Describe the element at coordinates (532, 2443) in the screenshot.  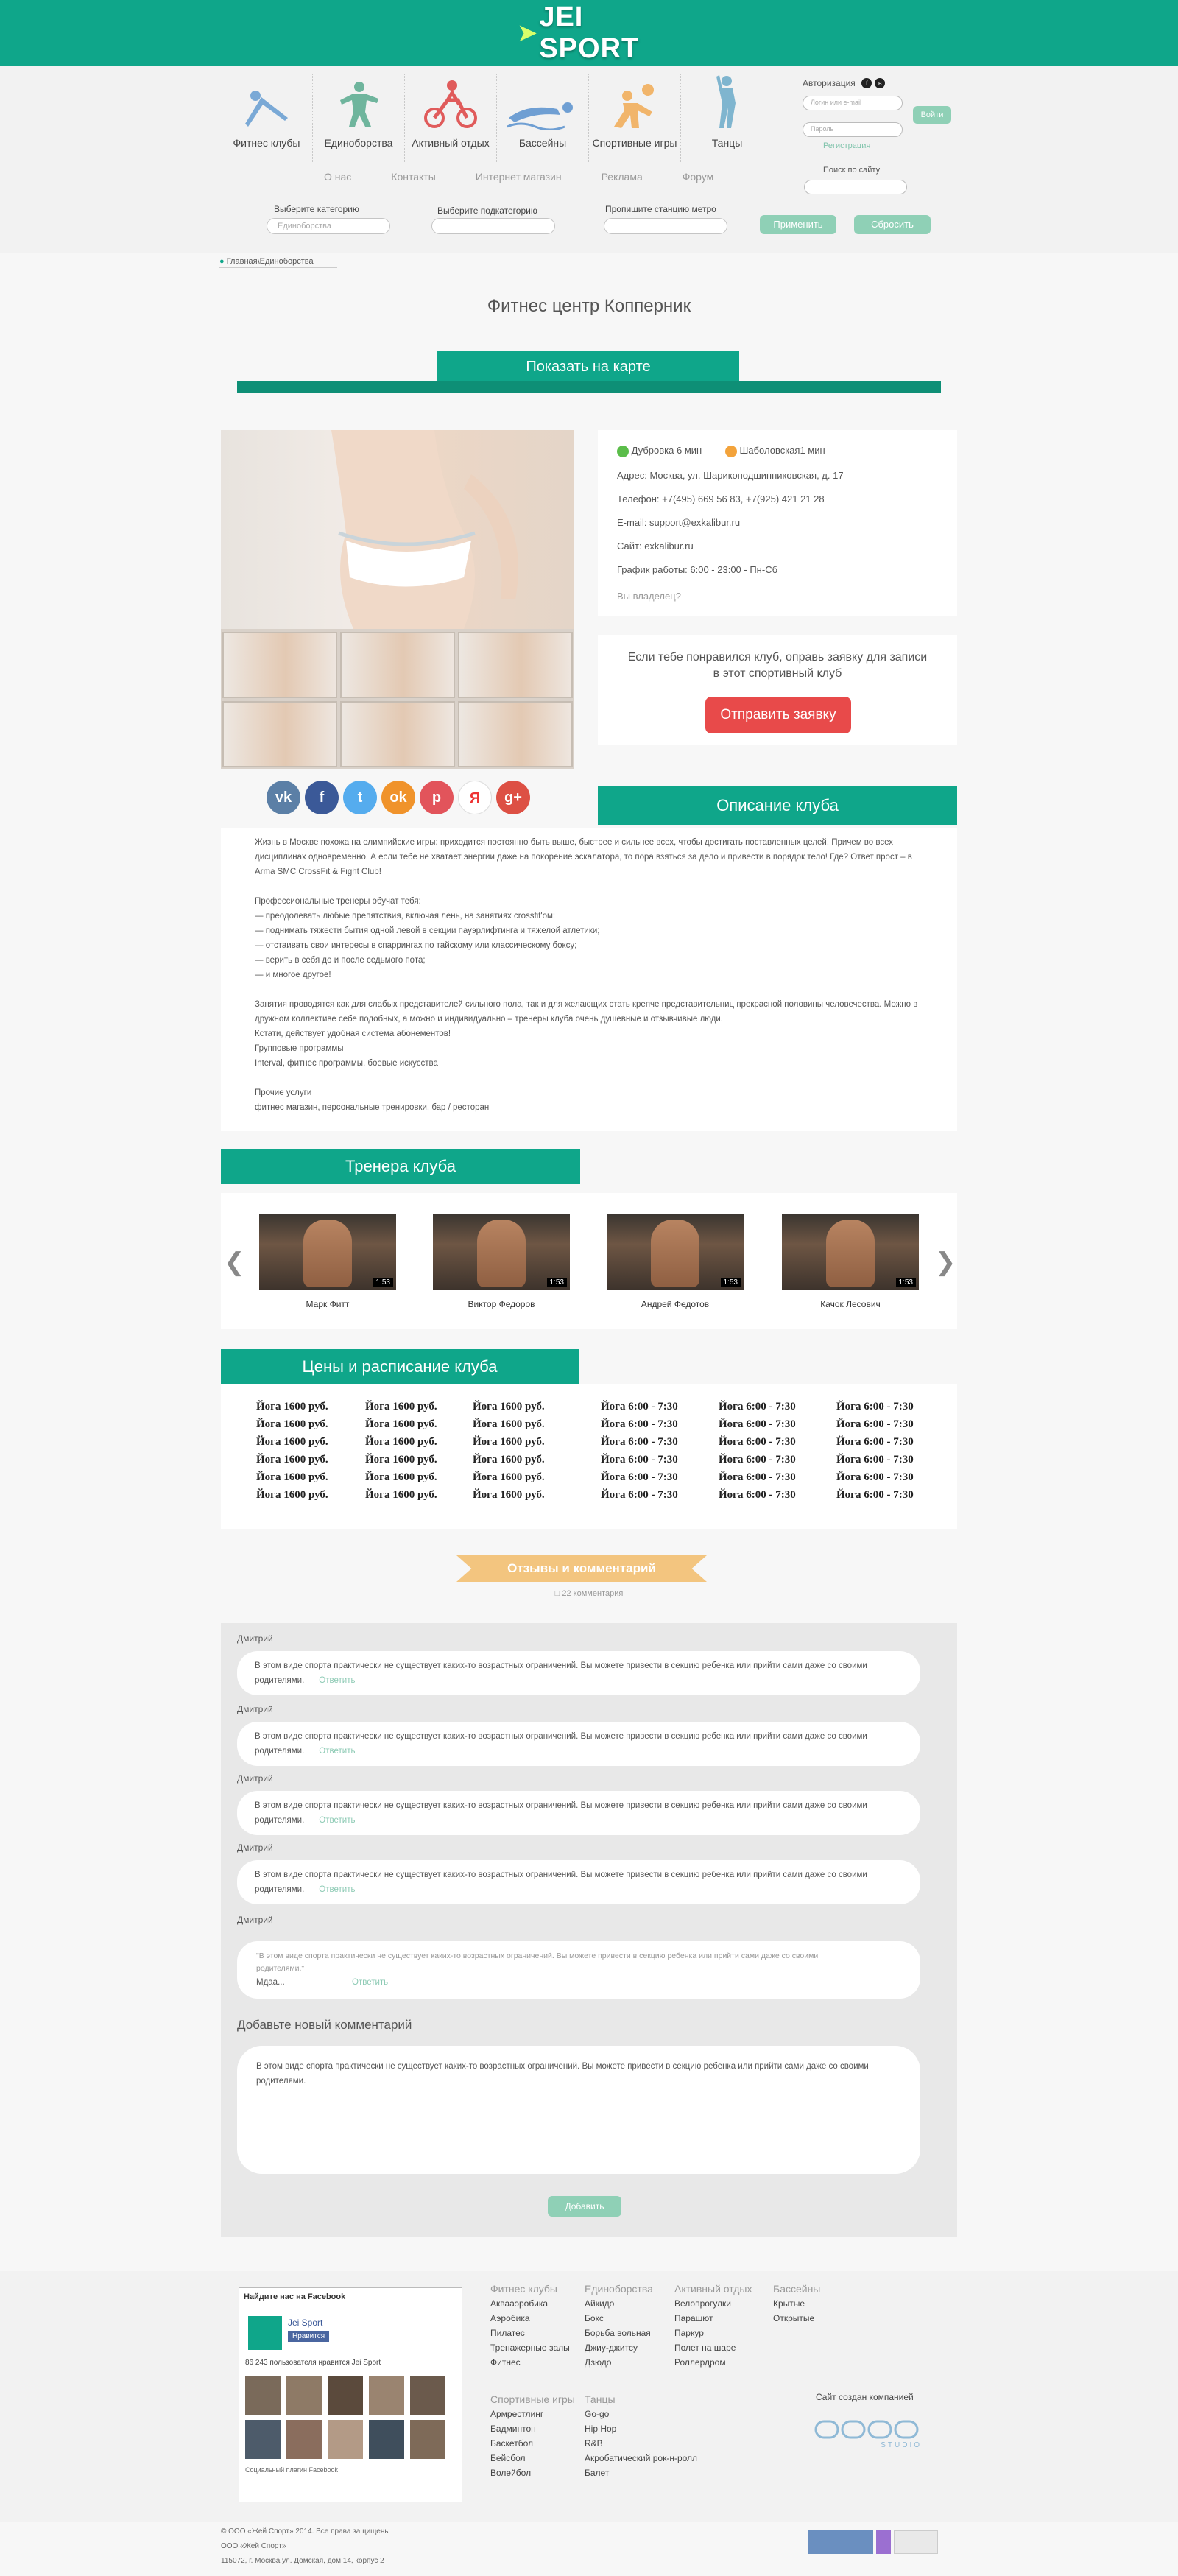
I see `footer-link: Баскетбол` at that location.